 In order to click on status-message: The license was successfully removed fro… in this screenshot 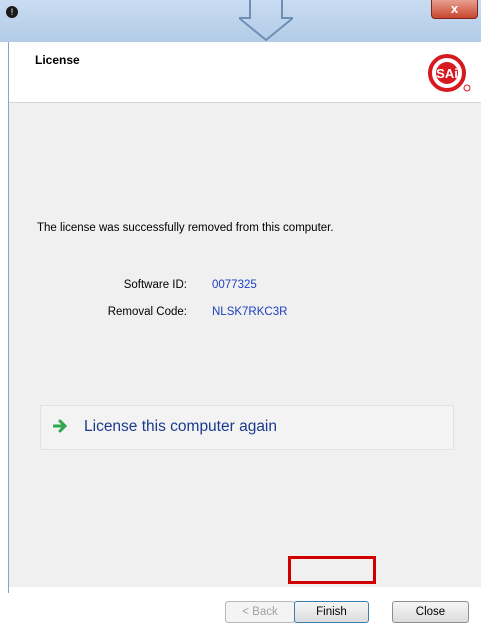, I will do `click(185, 228)`.